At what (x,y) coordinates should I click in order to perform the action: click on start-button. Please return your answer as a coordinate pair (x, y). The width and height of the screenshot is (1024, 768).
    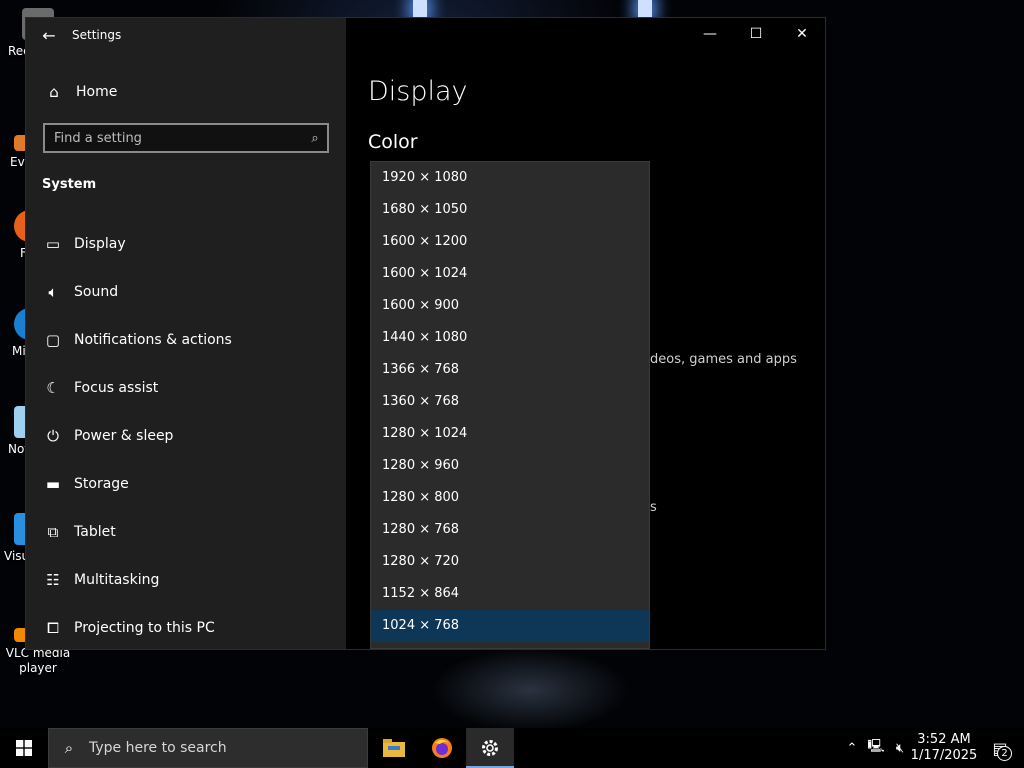
    Looking at the image, I should click on (24, 748).